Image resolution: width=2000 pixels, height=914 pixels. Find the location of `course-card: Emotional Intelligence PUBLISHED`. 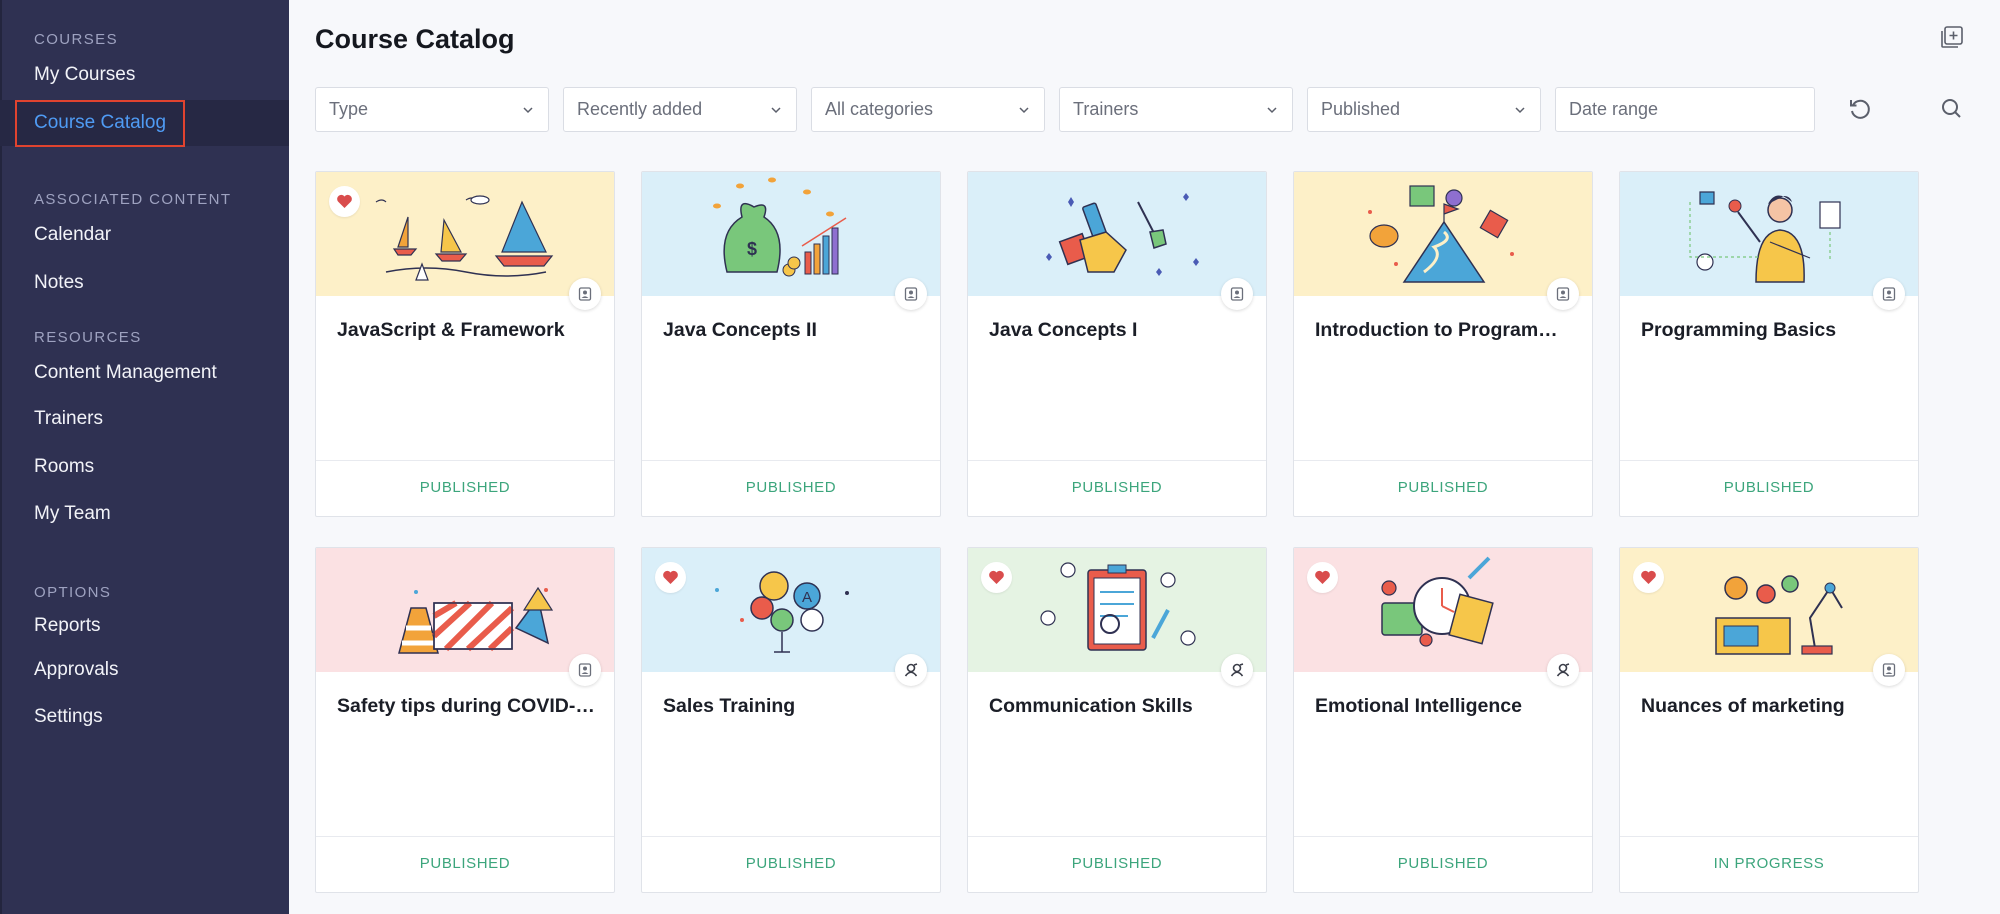

course-card: Emotional Intelligence PUBLISHED is located at coordinates (1443, 720).